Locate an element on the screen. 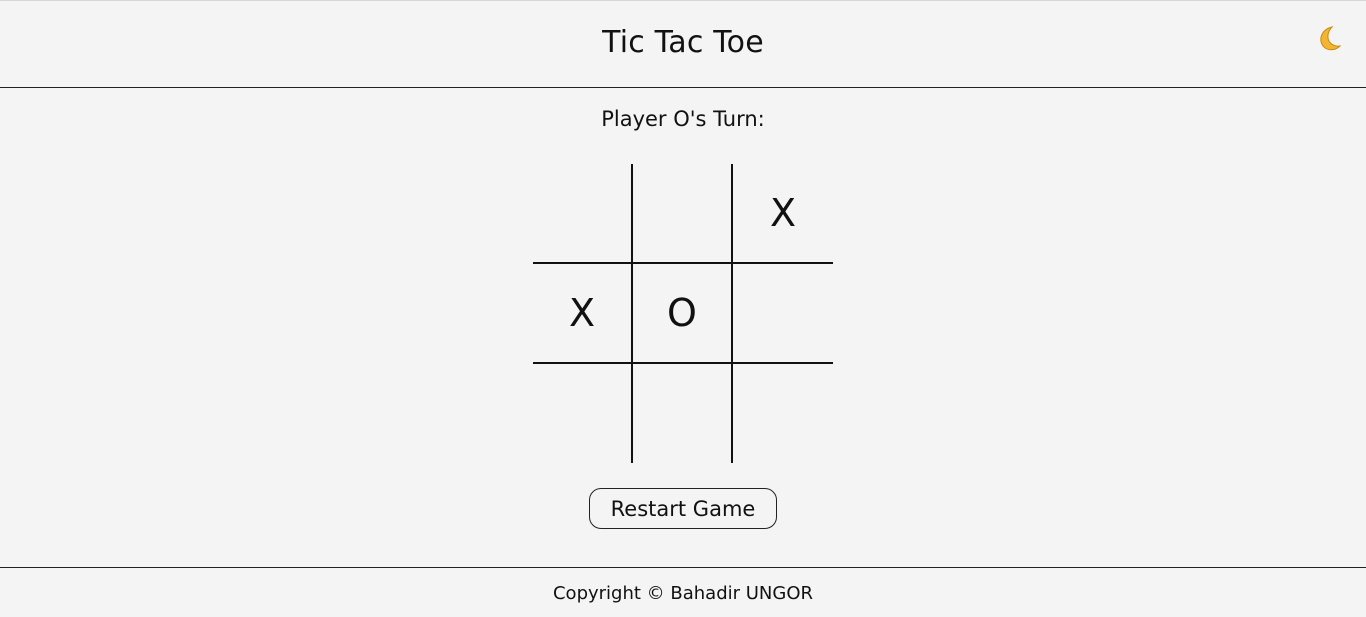  footer: Copyright © Bahadir UNGOR is located at coordinates (683, 592).